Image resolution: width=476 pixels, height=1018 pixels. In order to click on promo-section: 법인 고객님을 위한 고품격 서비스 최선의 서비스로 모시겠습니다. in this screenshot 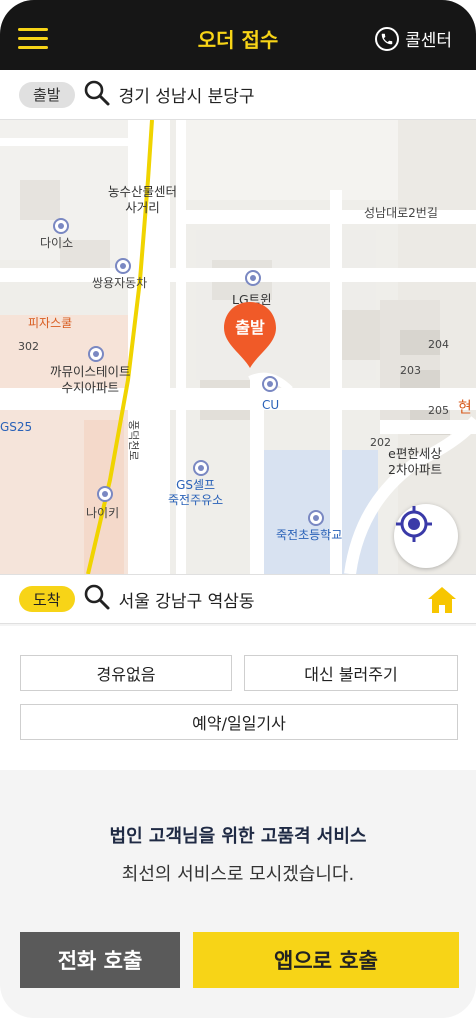, I will do `click(238, 854)`.